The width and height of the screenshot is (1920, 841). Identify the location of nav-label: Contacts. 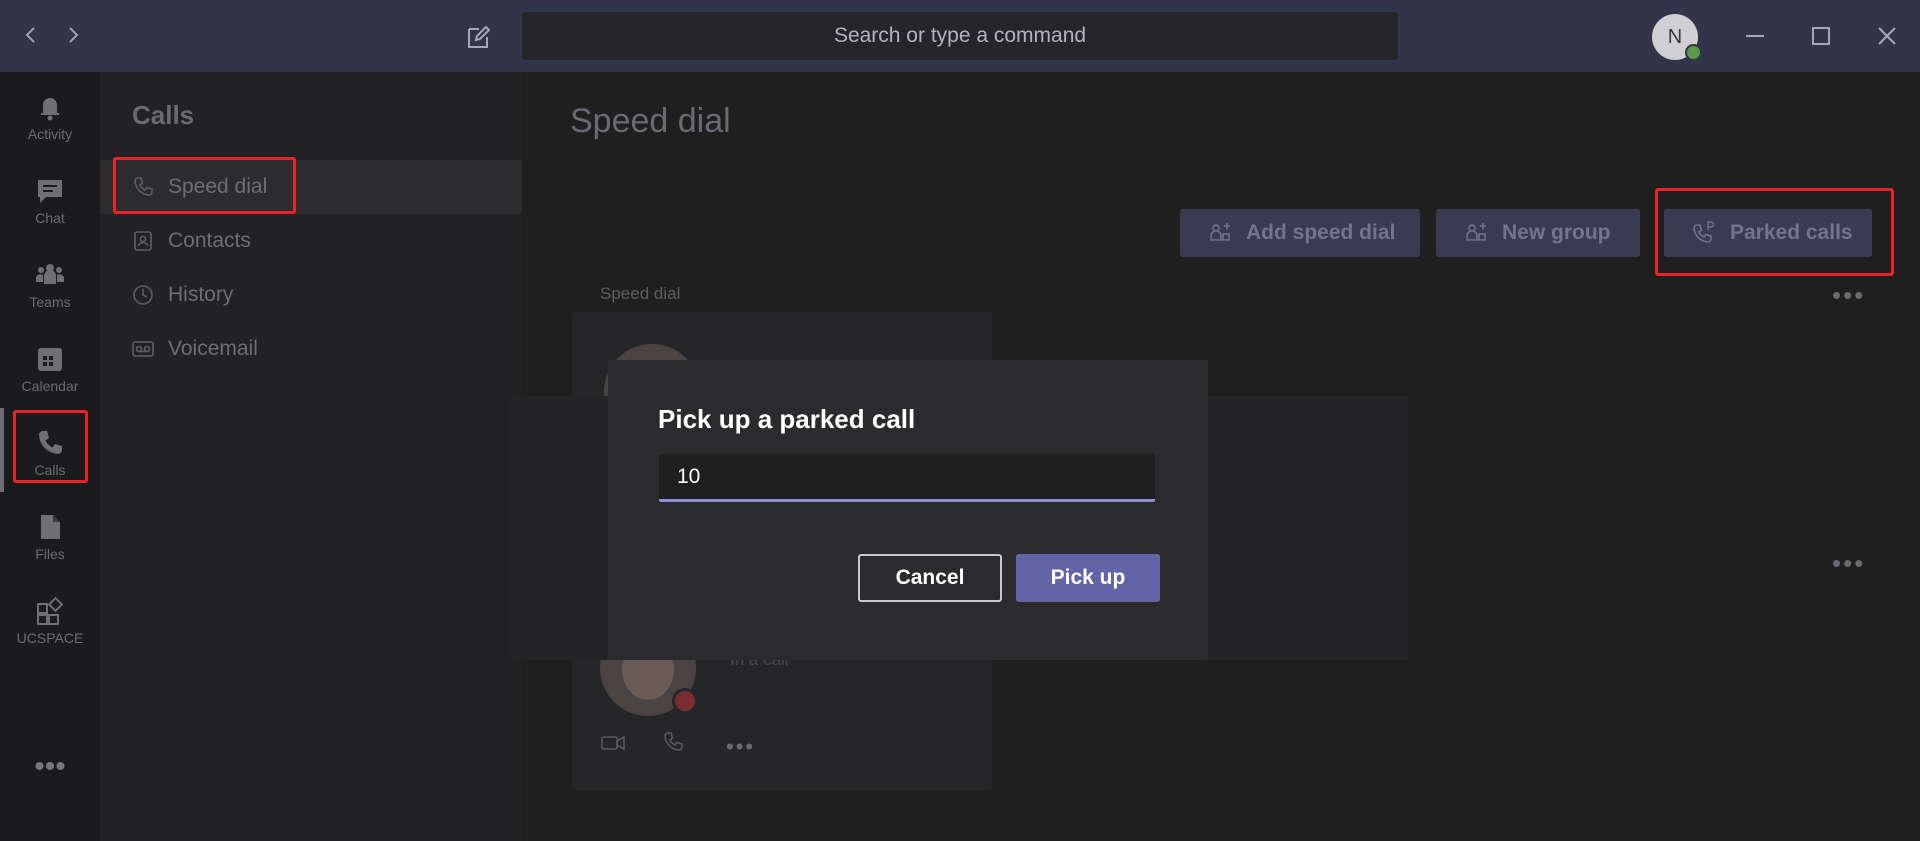
(209, 240).